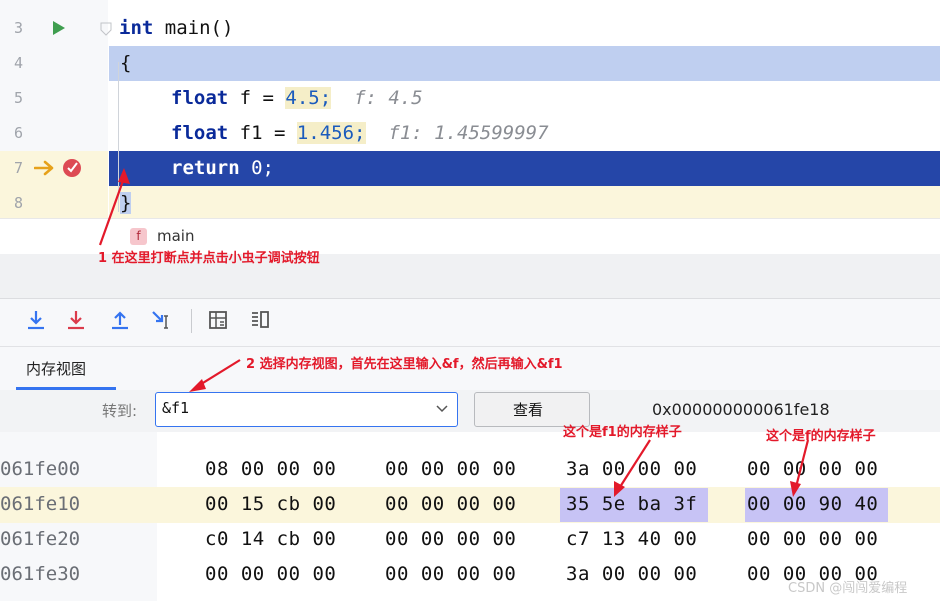  What do you see at coordinates (622, 432) in the screenshot?
I see `annotation-3: 这个是f1的内存样子` at bounding box center [622, 432].